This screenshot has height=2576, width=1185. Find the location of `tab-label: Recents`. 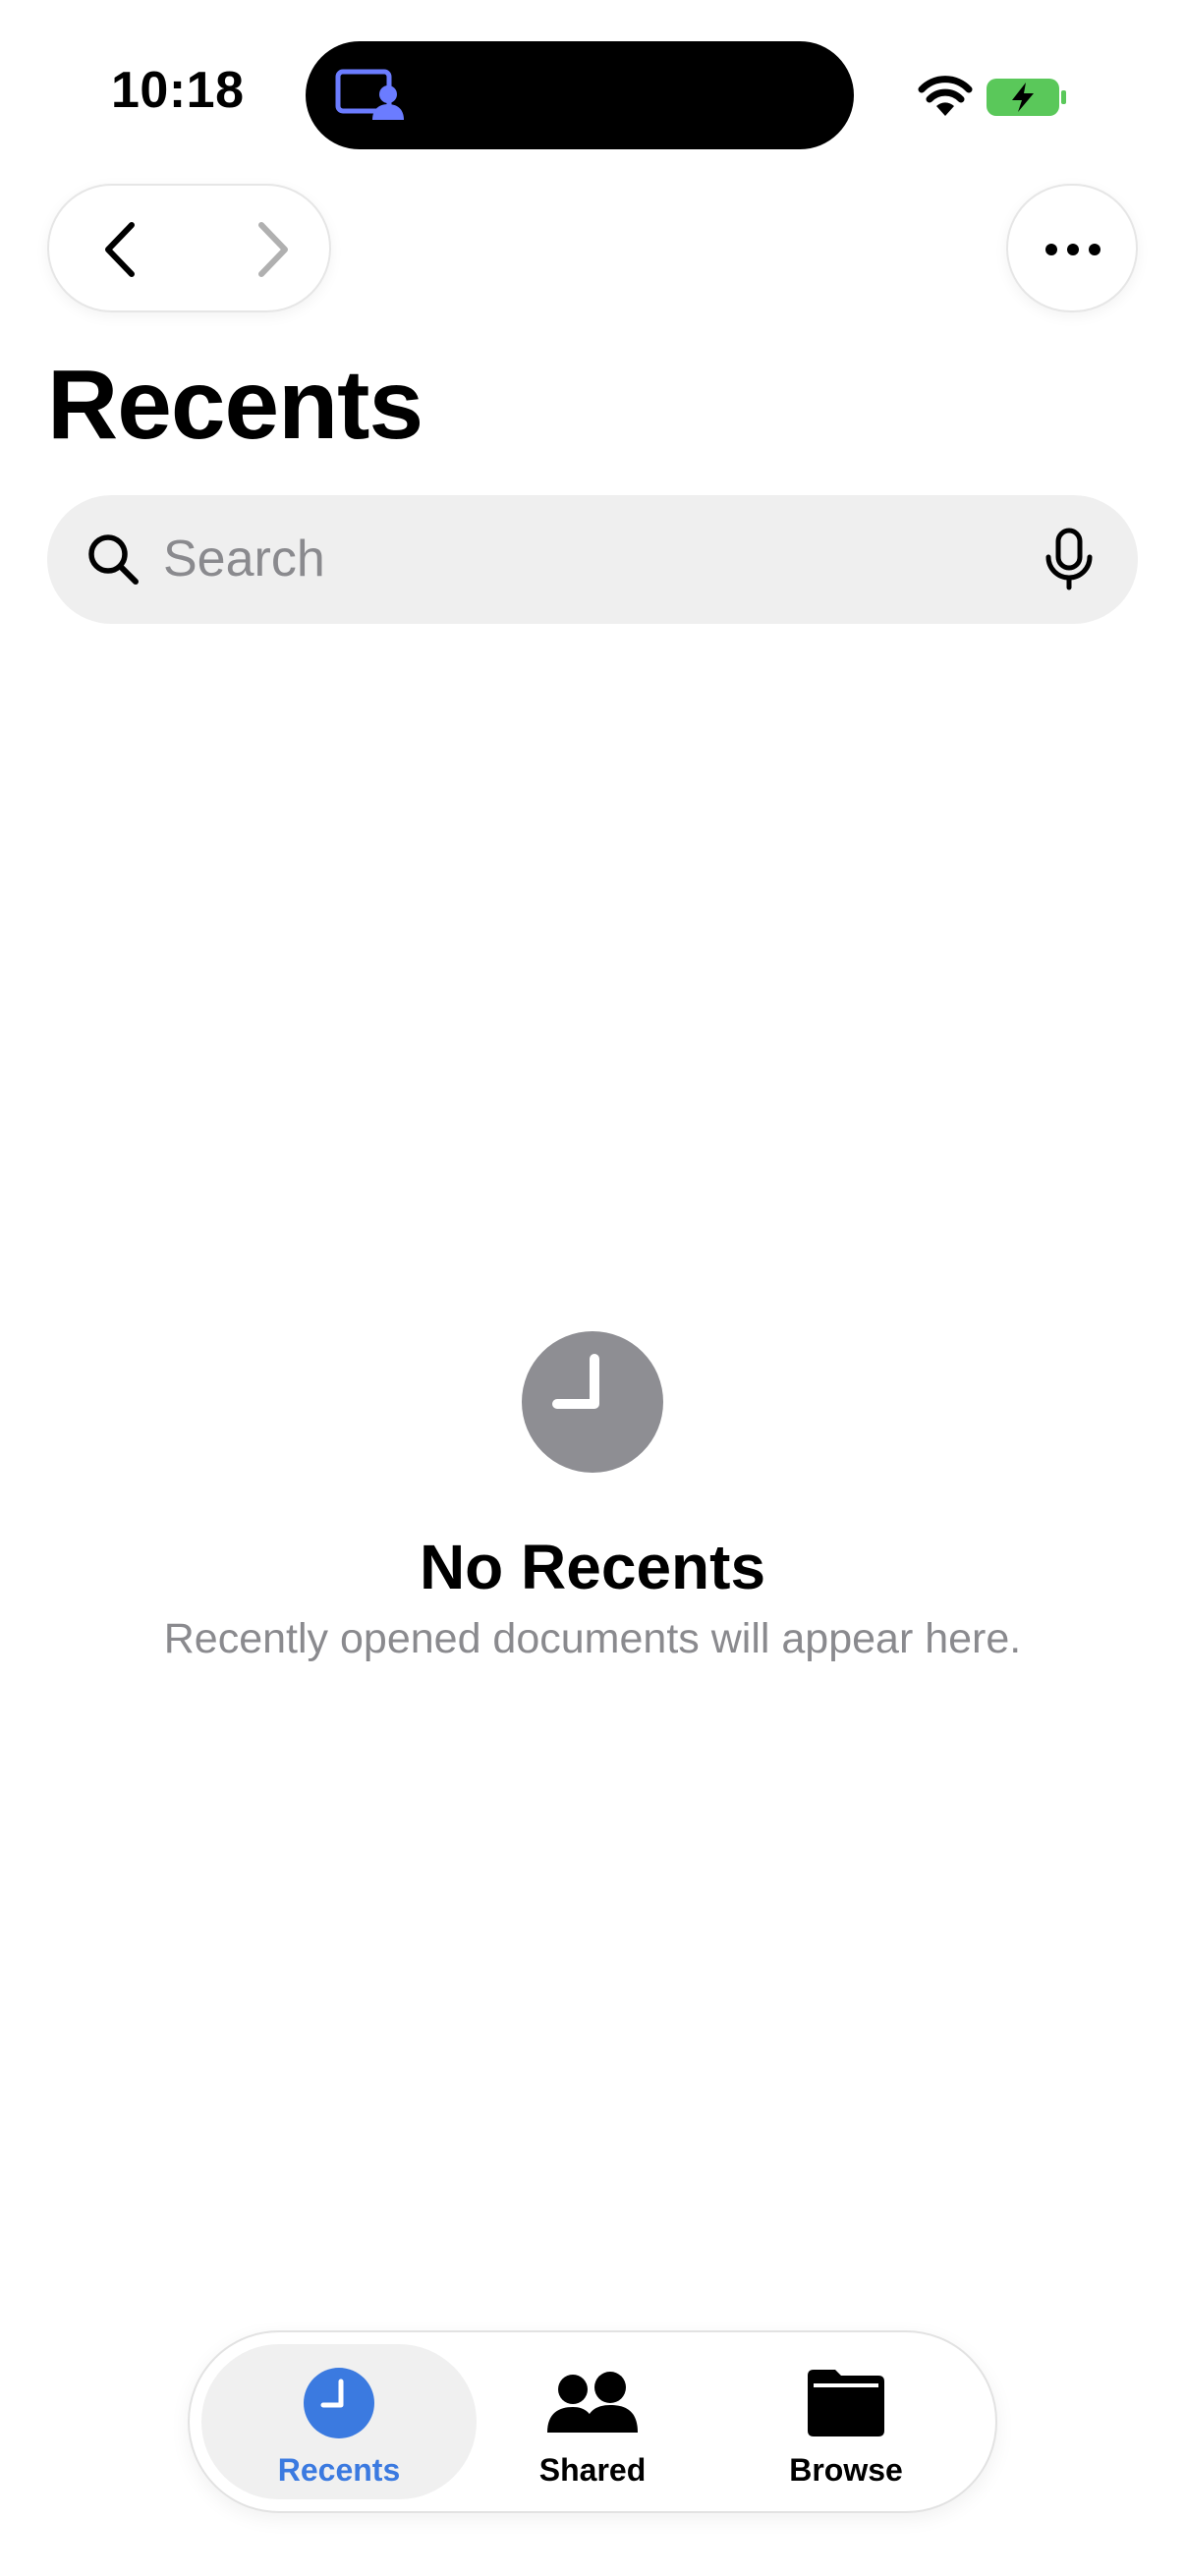

tab-label: Recents is located at coordinates (339, 2470).